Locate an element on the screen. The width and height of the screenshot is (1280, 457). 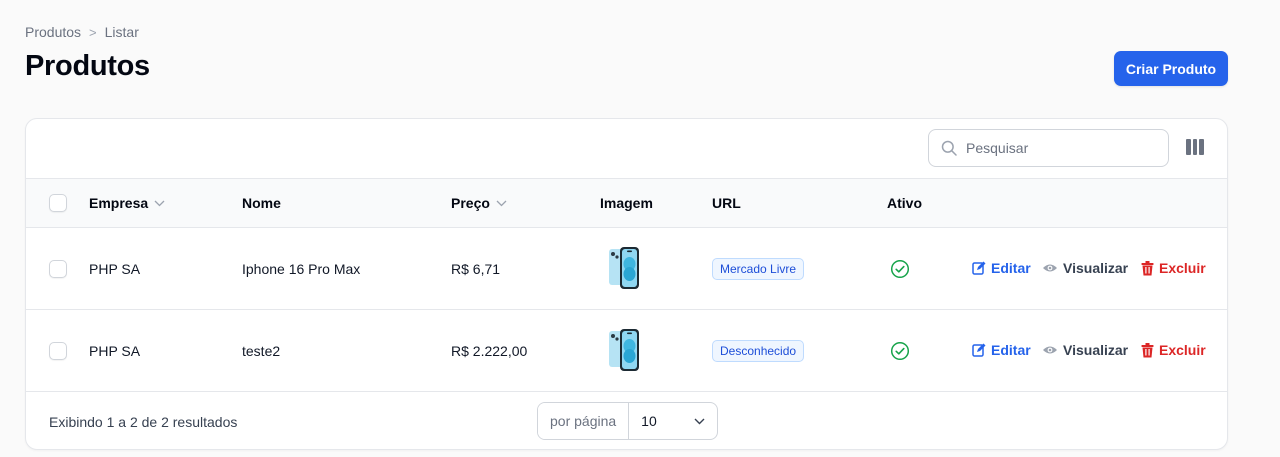
create-product-button: Criar Produto is located at coordinates (1171, 68).